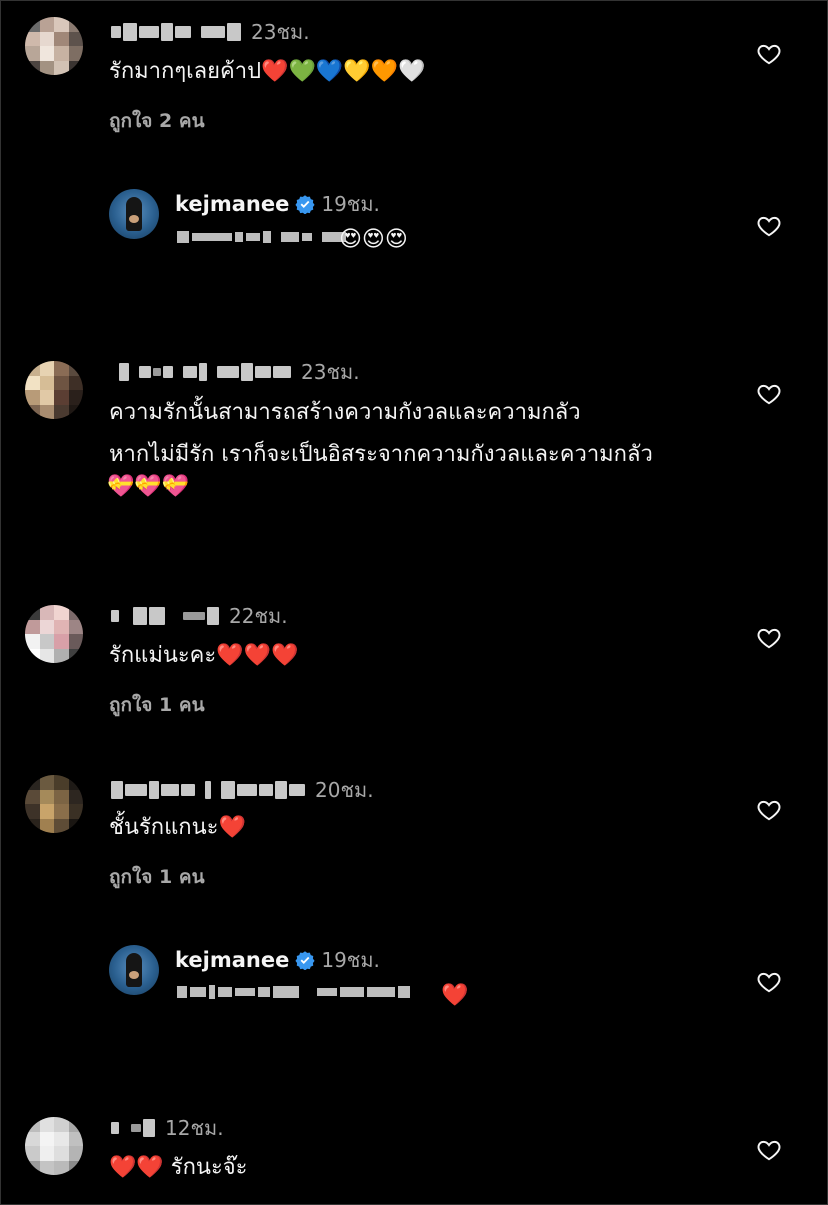 Image resolution: width=828 pixels, height=1205 pixels. What do you see at coordinates (157, 121) in the screenshot?
I see `likes-count: ถูกใจ 2 คน` at bounding box center [157, 121].